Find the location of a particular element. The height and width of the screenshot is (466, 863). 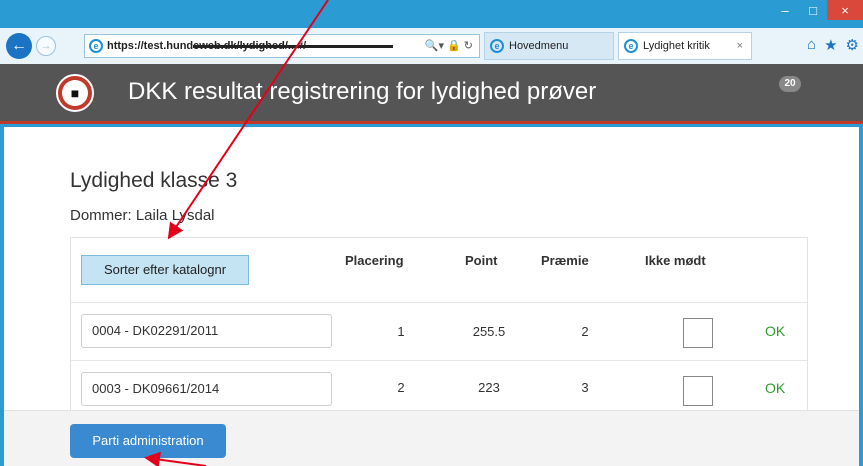

points-value: 255.5 is located at coordinates (489, 331).